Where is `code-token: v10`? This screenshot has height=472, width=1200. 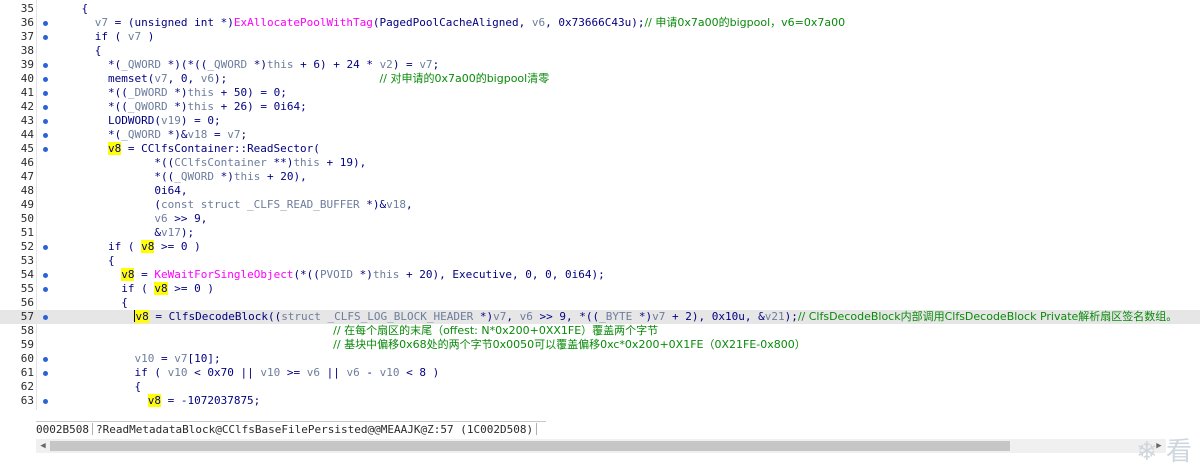
code-token: v10 is located at coordinates (177, 372).